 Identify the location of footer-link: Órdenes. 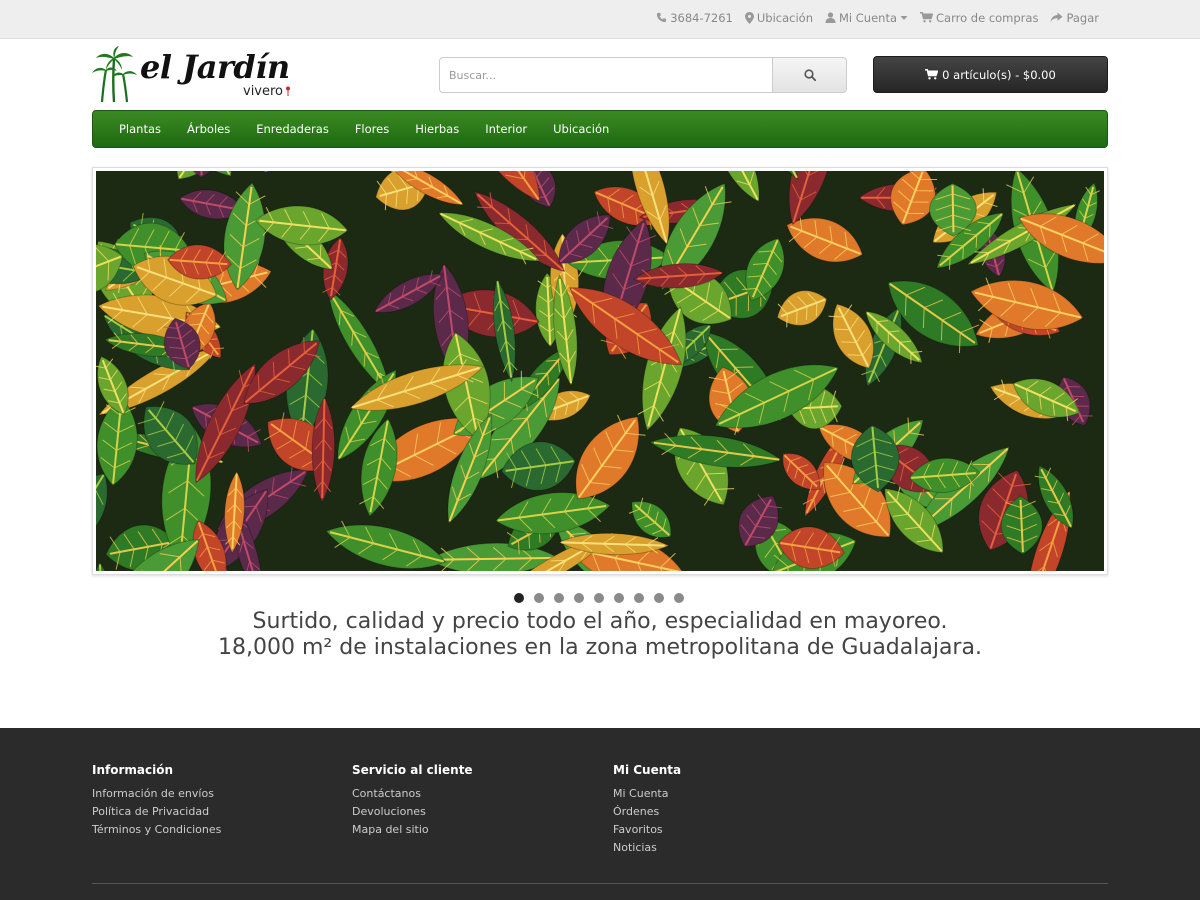
(647, 812).